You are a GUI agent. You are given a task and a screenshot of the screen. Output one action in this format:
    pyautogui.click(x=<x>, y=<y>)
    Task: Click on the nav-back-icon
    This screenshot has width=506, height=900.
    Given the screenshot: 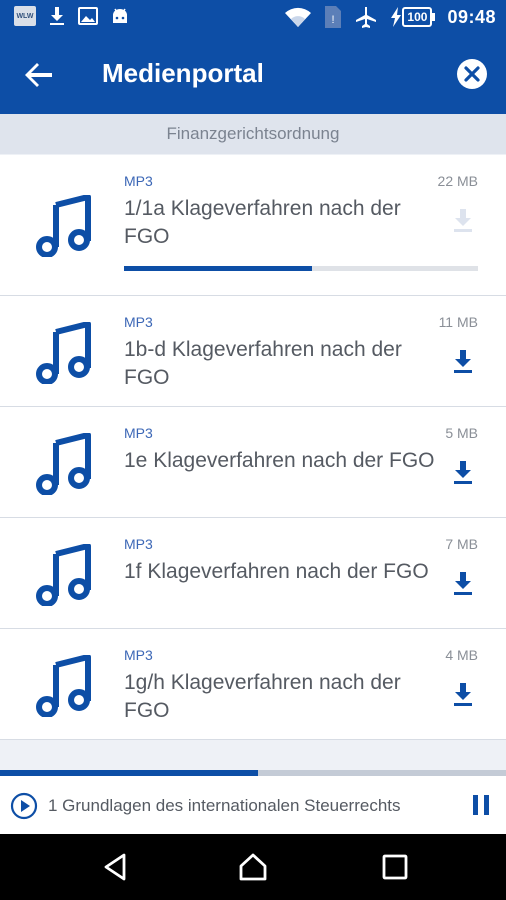 What is the action you would take?
    pyautogui.click(x=115, y=867)
    